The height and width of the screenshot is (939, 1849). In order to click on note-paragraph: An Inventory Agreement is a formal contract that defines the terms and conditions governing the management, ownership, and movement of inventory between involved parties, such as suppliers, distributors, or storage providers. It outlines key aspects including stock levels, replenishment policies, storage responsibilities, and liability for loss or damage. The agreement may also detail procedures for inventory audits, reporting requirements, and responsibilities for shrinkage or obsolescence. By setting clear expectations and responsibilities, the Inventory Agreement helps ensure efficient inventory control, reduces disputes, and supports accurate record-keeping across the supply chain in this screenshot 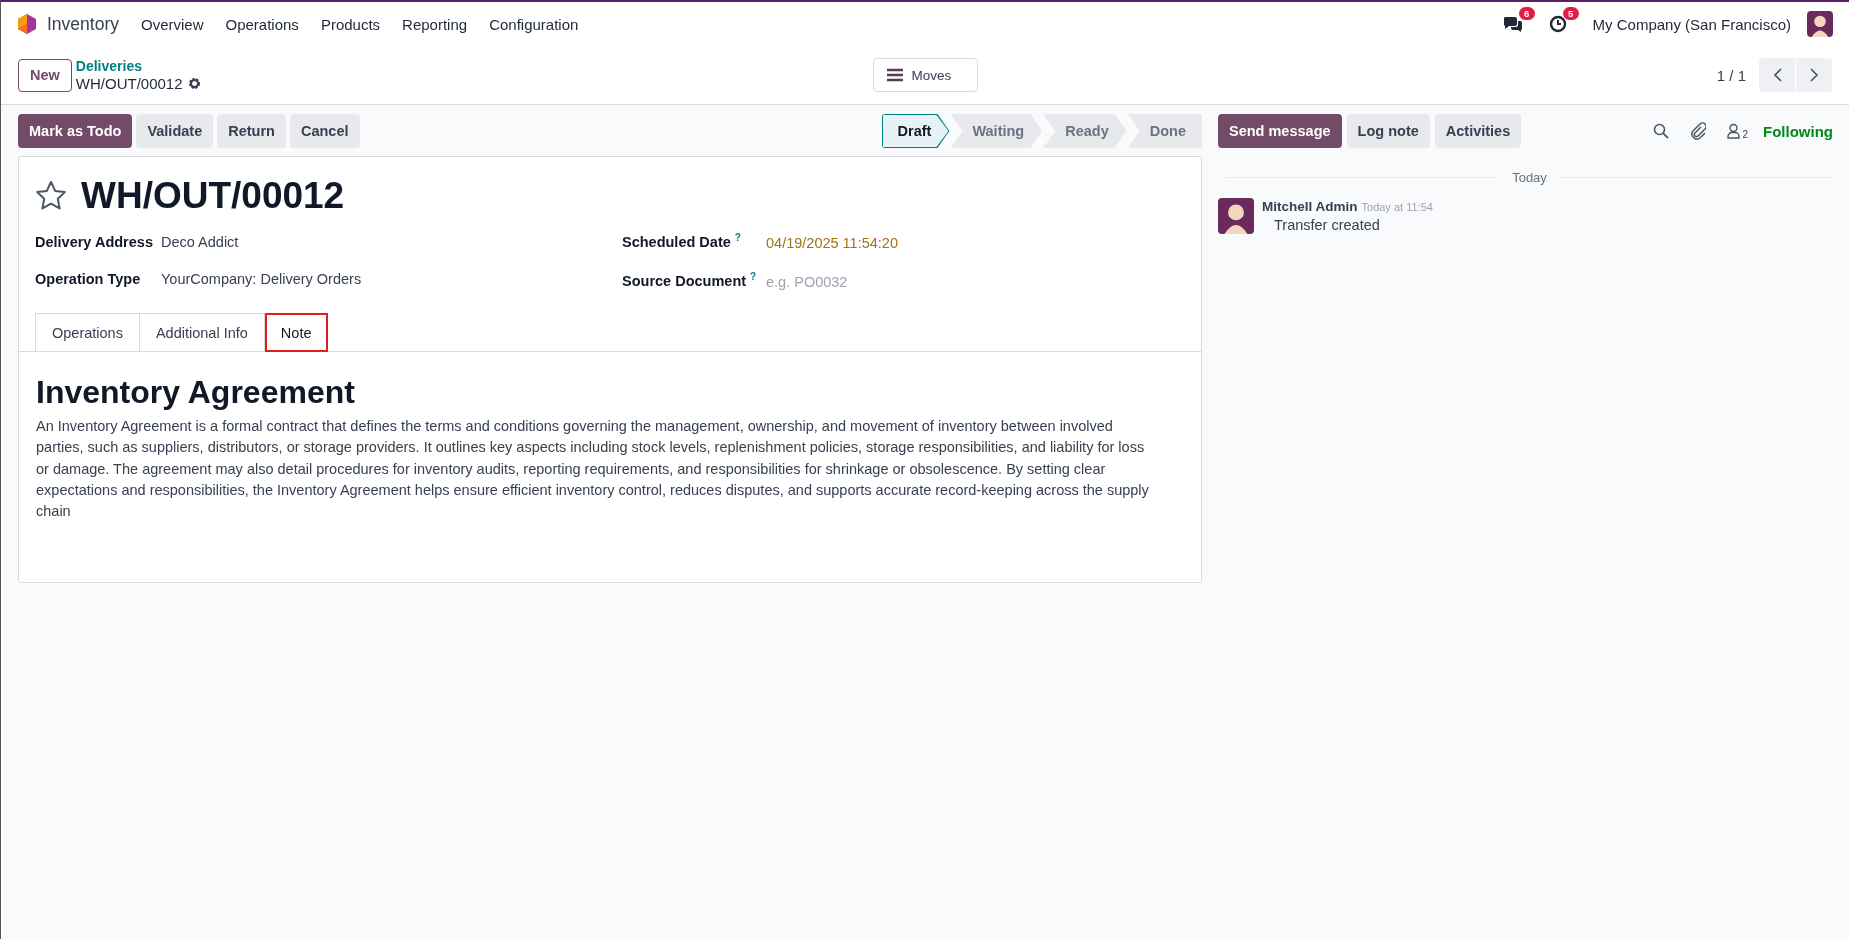, I will do `click(593, 469)`.